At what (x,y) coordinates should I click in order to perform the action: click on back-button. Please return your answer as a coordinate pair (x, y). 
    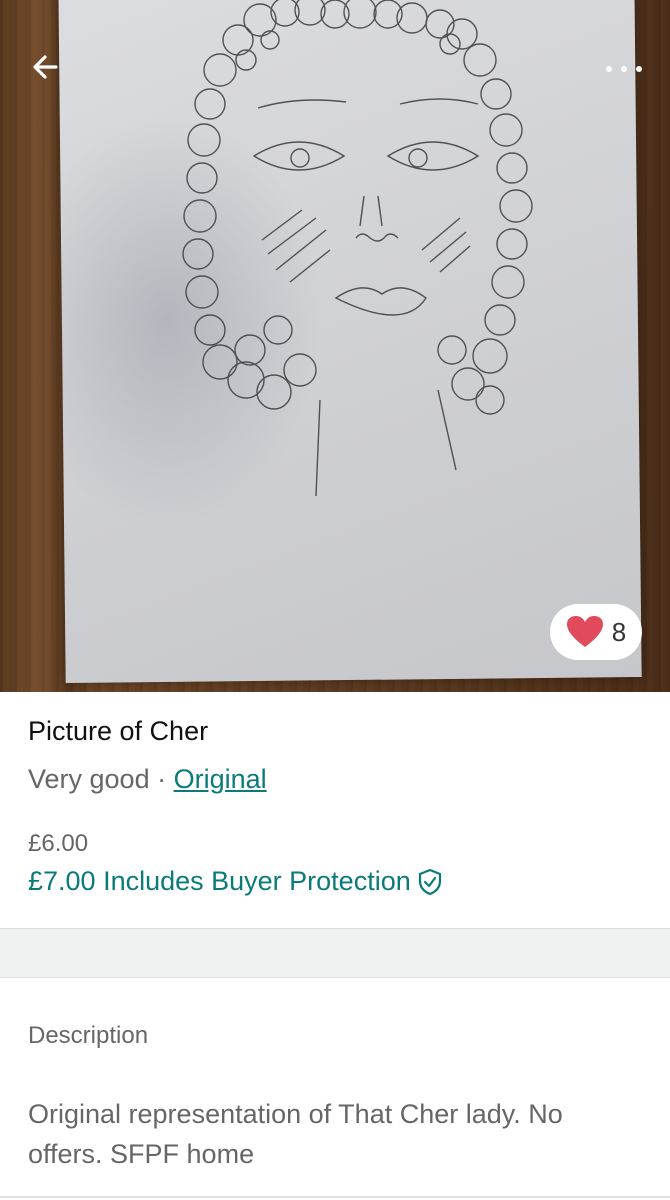
    Looking at the image, I should click on (47, 67).